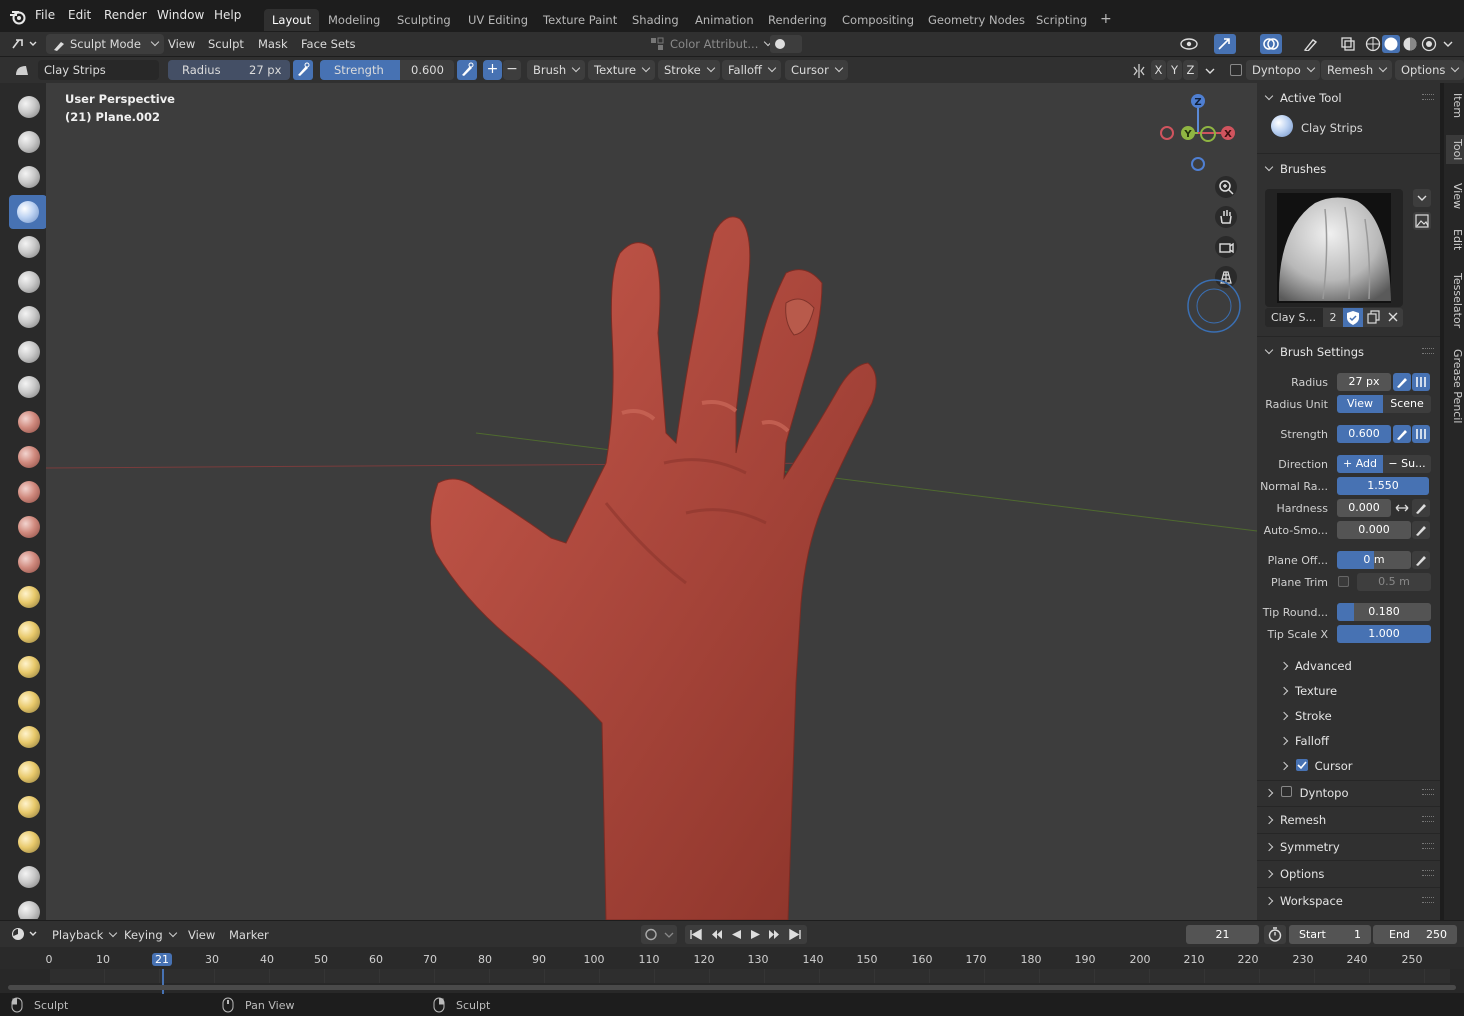  What do you see at coordinates (1360, 404) in the screenshot?
I see `radius-unit-view-button: View` at bounding box center [1360, 404].